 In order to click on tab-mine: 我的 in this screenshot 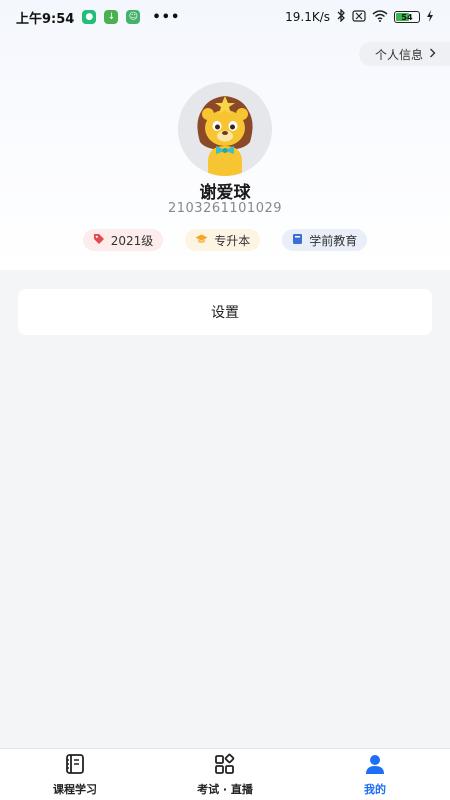, I will do `click(375, 774)`.